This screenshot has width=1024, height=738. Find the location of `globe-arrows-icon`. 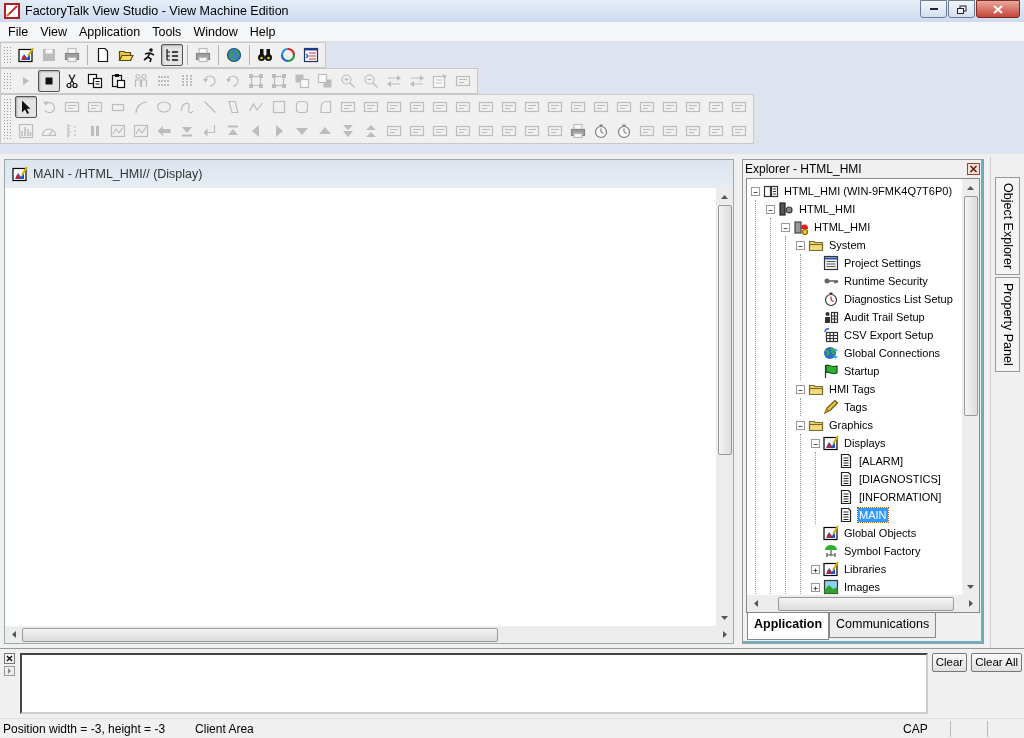

globe-arrows-icon is located at coordinates (831, 353).